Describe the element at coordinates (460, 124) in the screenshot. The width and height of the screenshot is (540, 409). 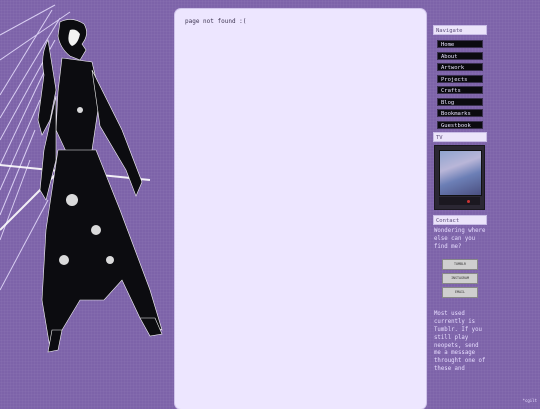
I see `nav-link-guestbook: Guestbook` at that location.